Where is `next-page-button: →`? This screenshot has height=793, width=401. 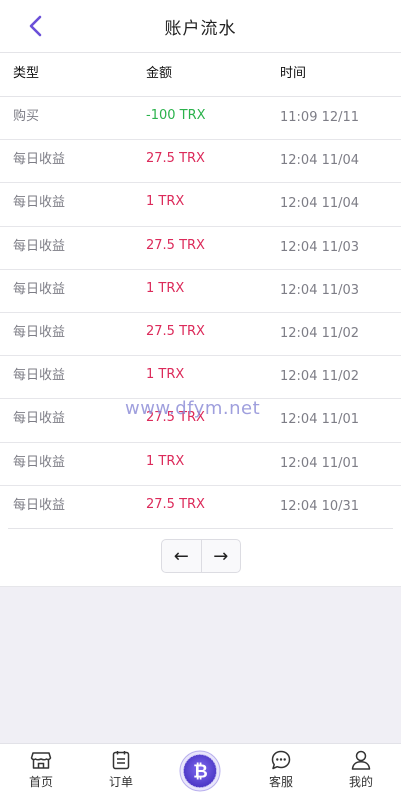 next-page-button: → is located at coordinates (221, 556).